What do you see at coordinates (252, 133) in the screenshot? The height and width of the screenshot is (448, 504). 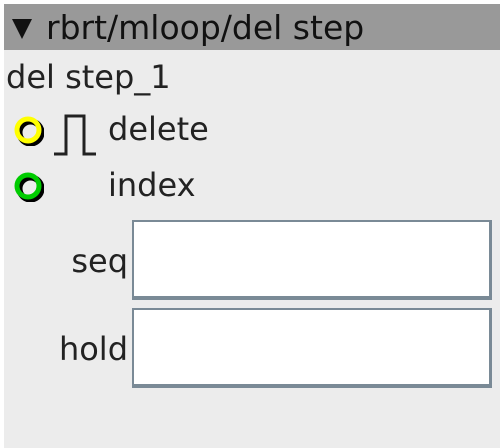 I see `port-row-delete: delete` at bounding box center [252, 133].